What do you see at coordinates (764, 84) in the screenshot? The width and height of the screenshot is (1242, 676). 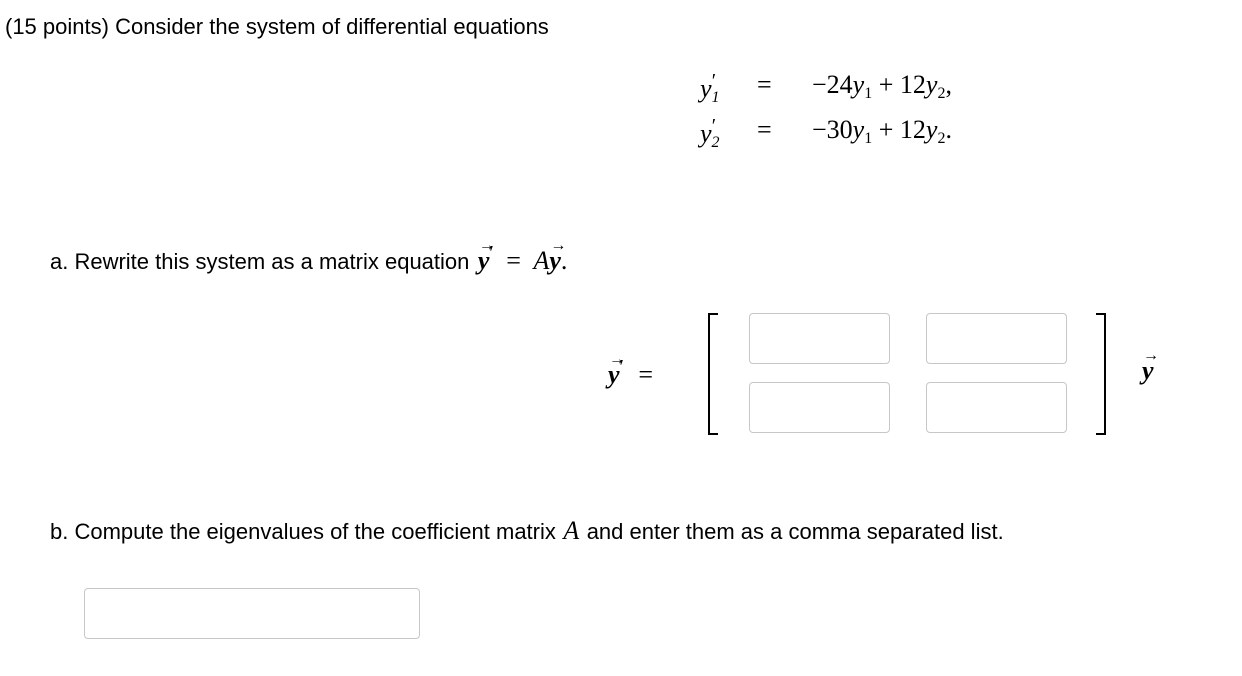 I see `eq1-equals: =` at bounding box center [764, 84].